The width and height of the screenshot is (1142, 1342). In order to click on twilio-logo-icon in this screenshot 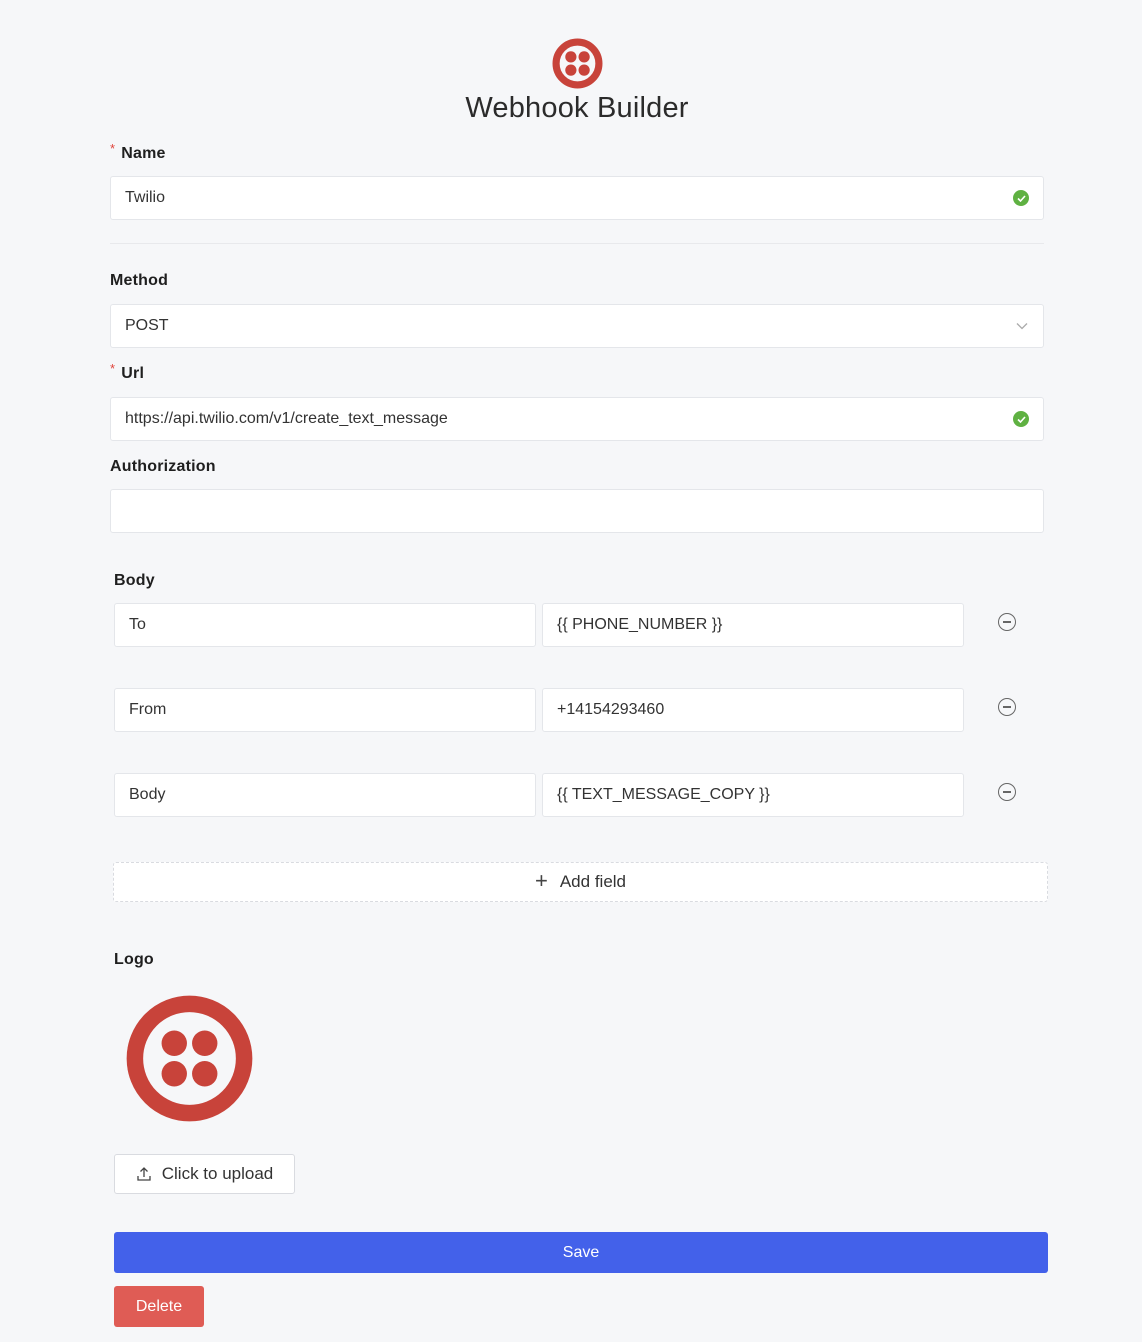, I will do `click(577, 63)`.